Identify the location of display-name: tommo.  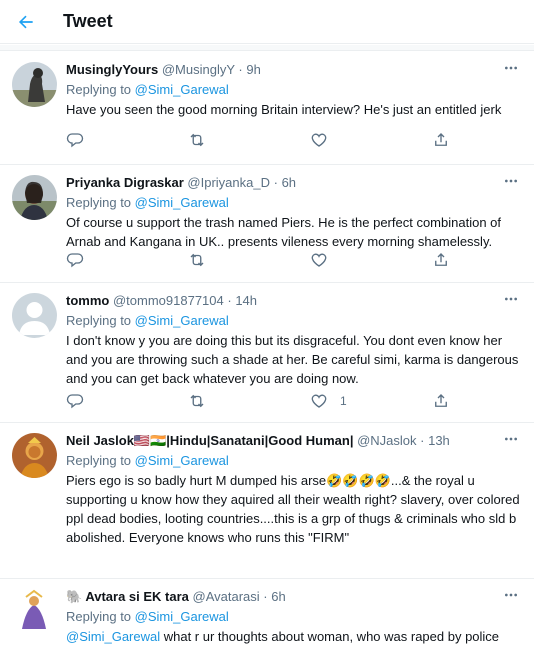
(87, 300).